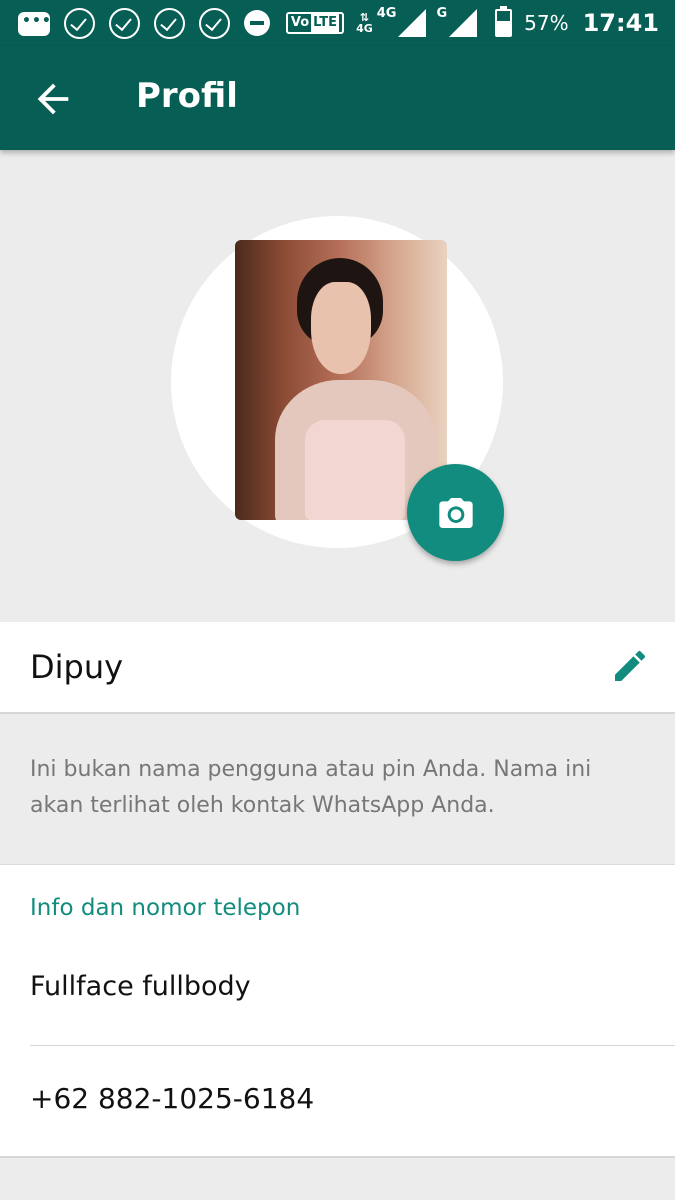  Describe the element at coordinates (341, 380) in the screenshot. I see `profile-photo` at that location.